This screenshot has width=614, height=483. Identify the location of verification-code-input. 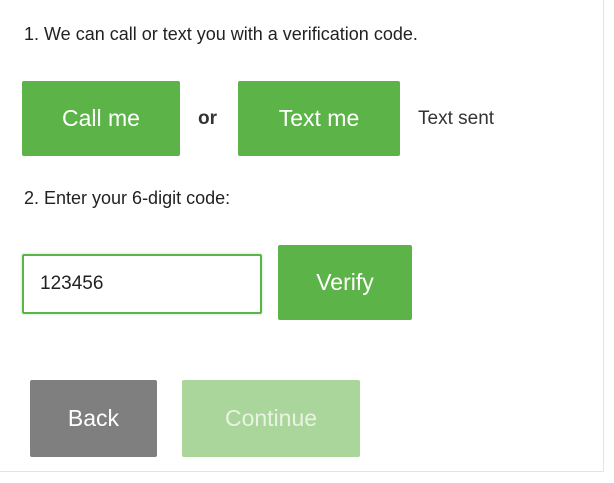
(142, 284).